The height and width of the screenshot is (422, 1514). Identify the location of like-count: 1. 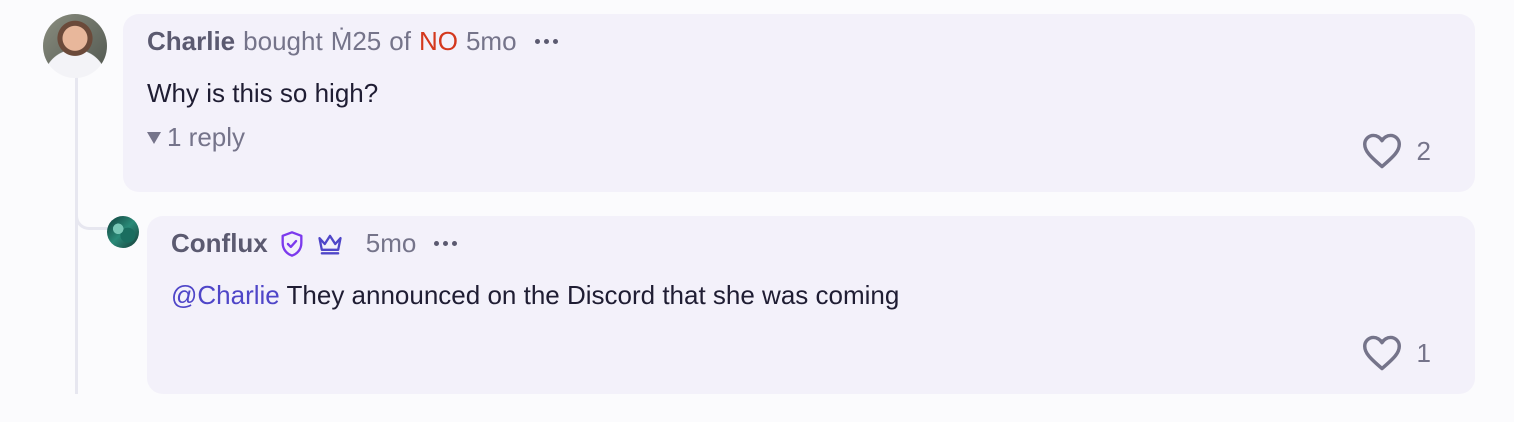
(1423, 352).